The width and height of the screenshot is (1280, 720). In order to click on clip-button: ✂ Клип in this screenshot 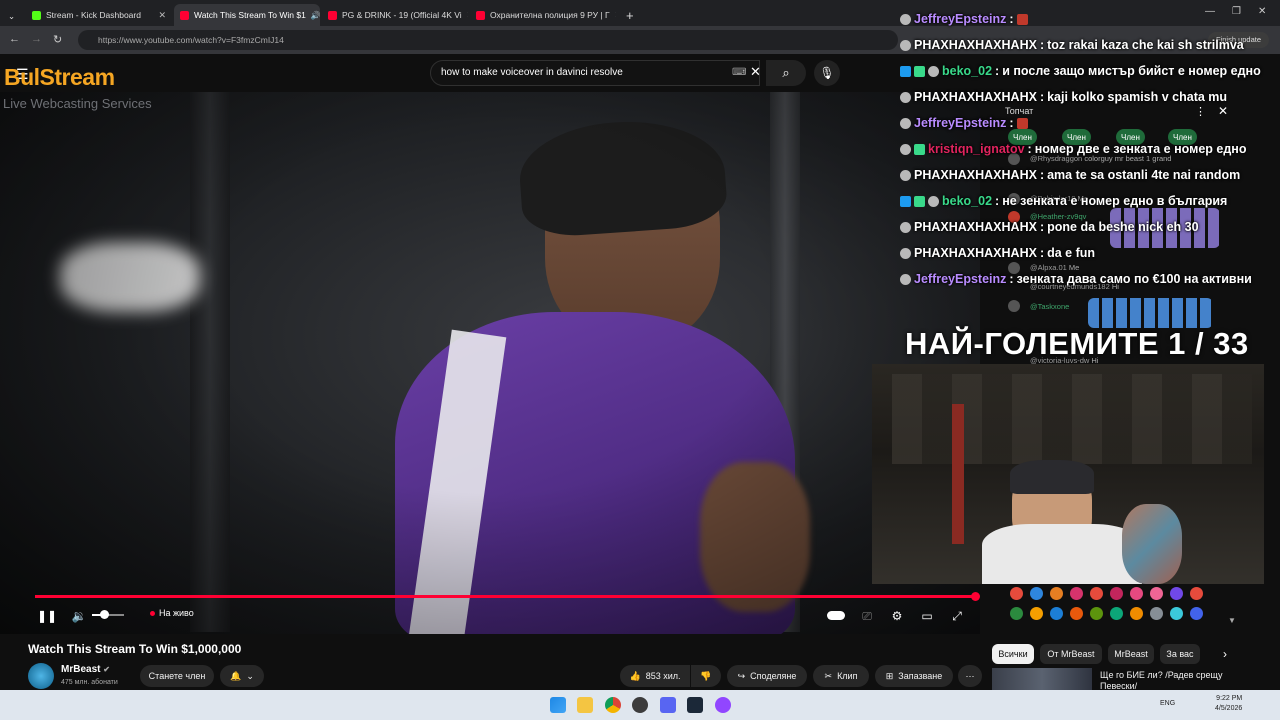, I will do `click(841, 676)`.